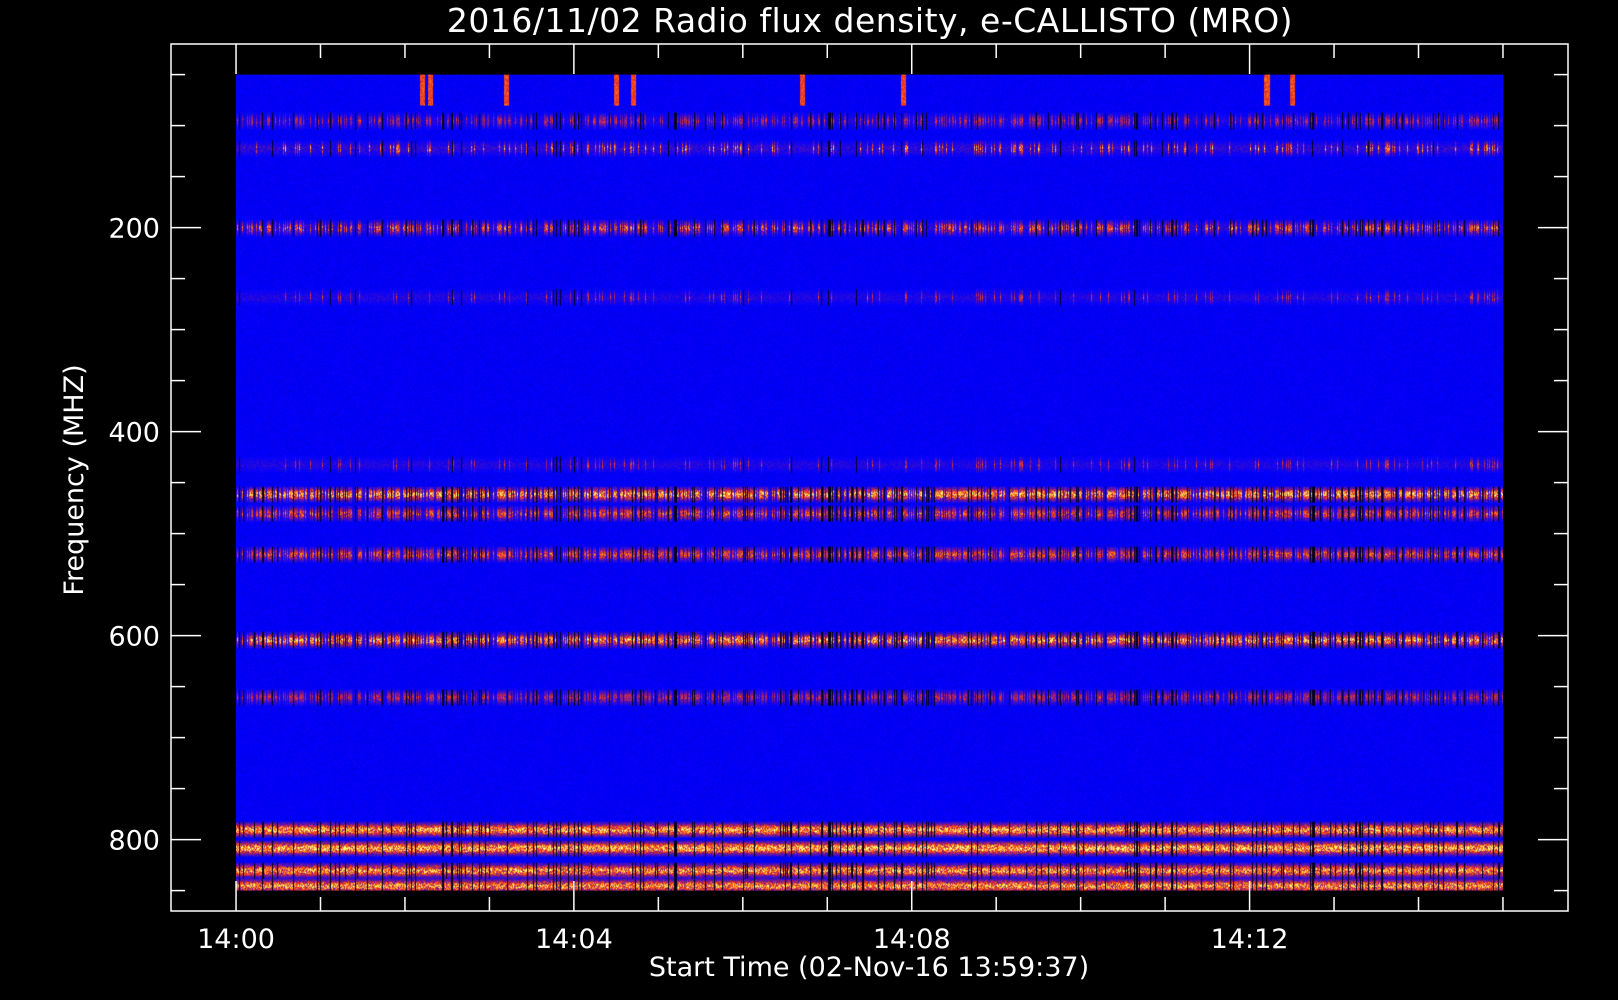 The width and height of the screenshot is (1618, 1000). I want to click on x-tick-label: 14:12, so click(1250, 939).